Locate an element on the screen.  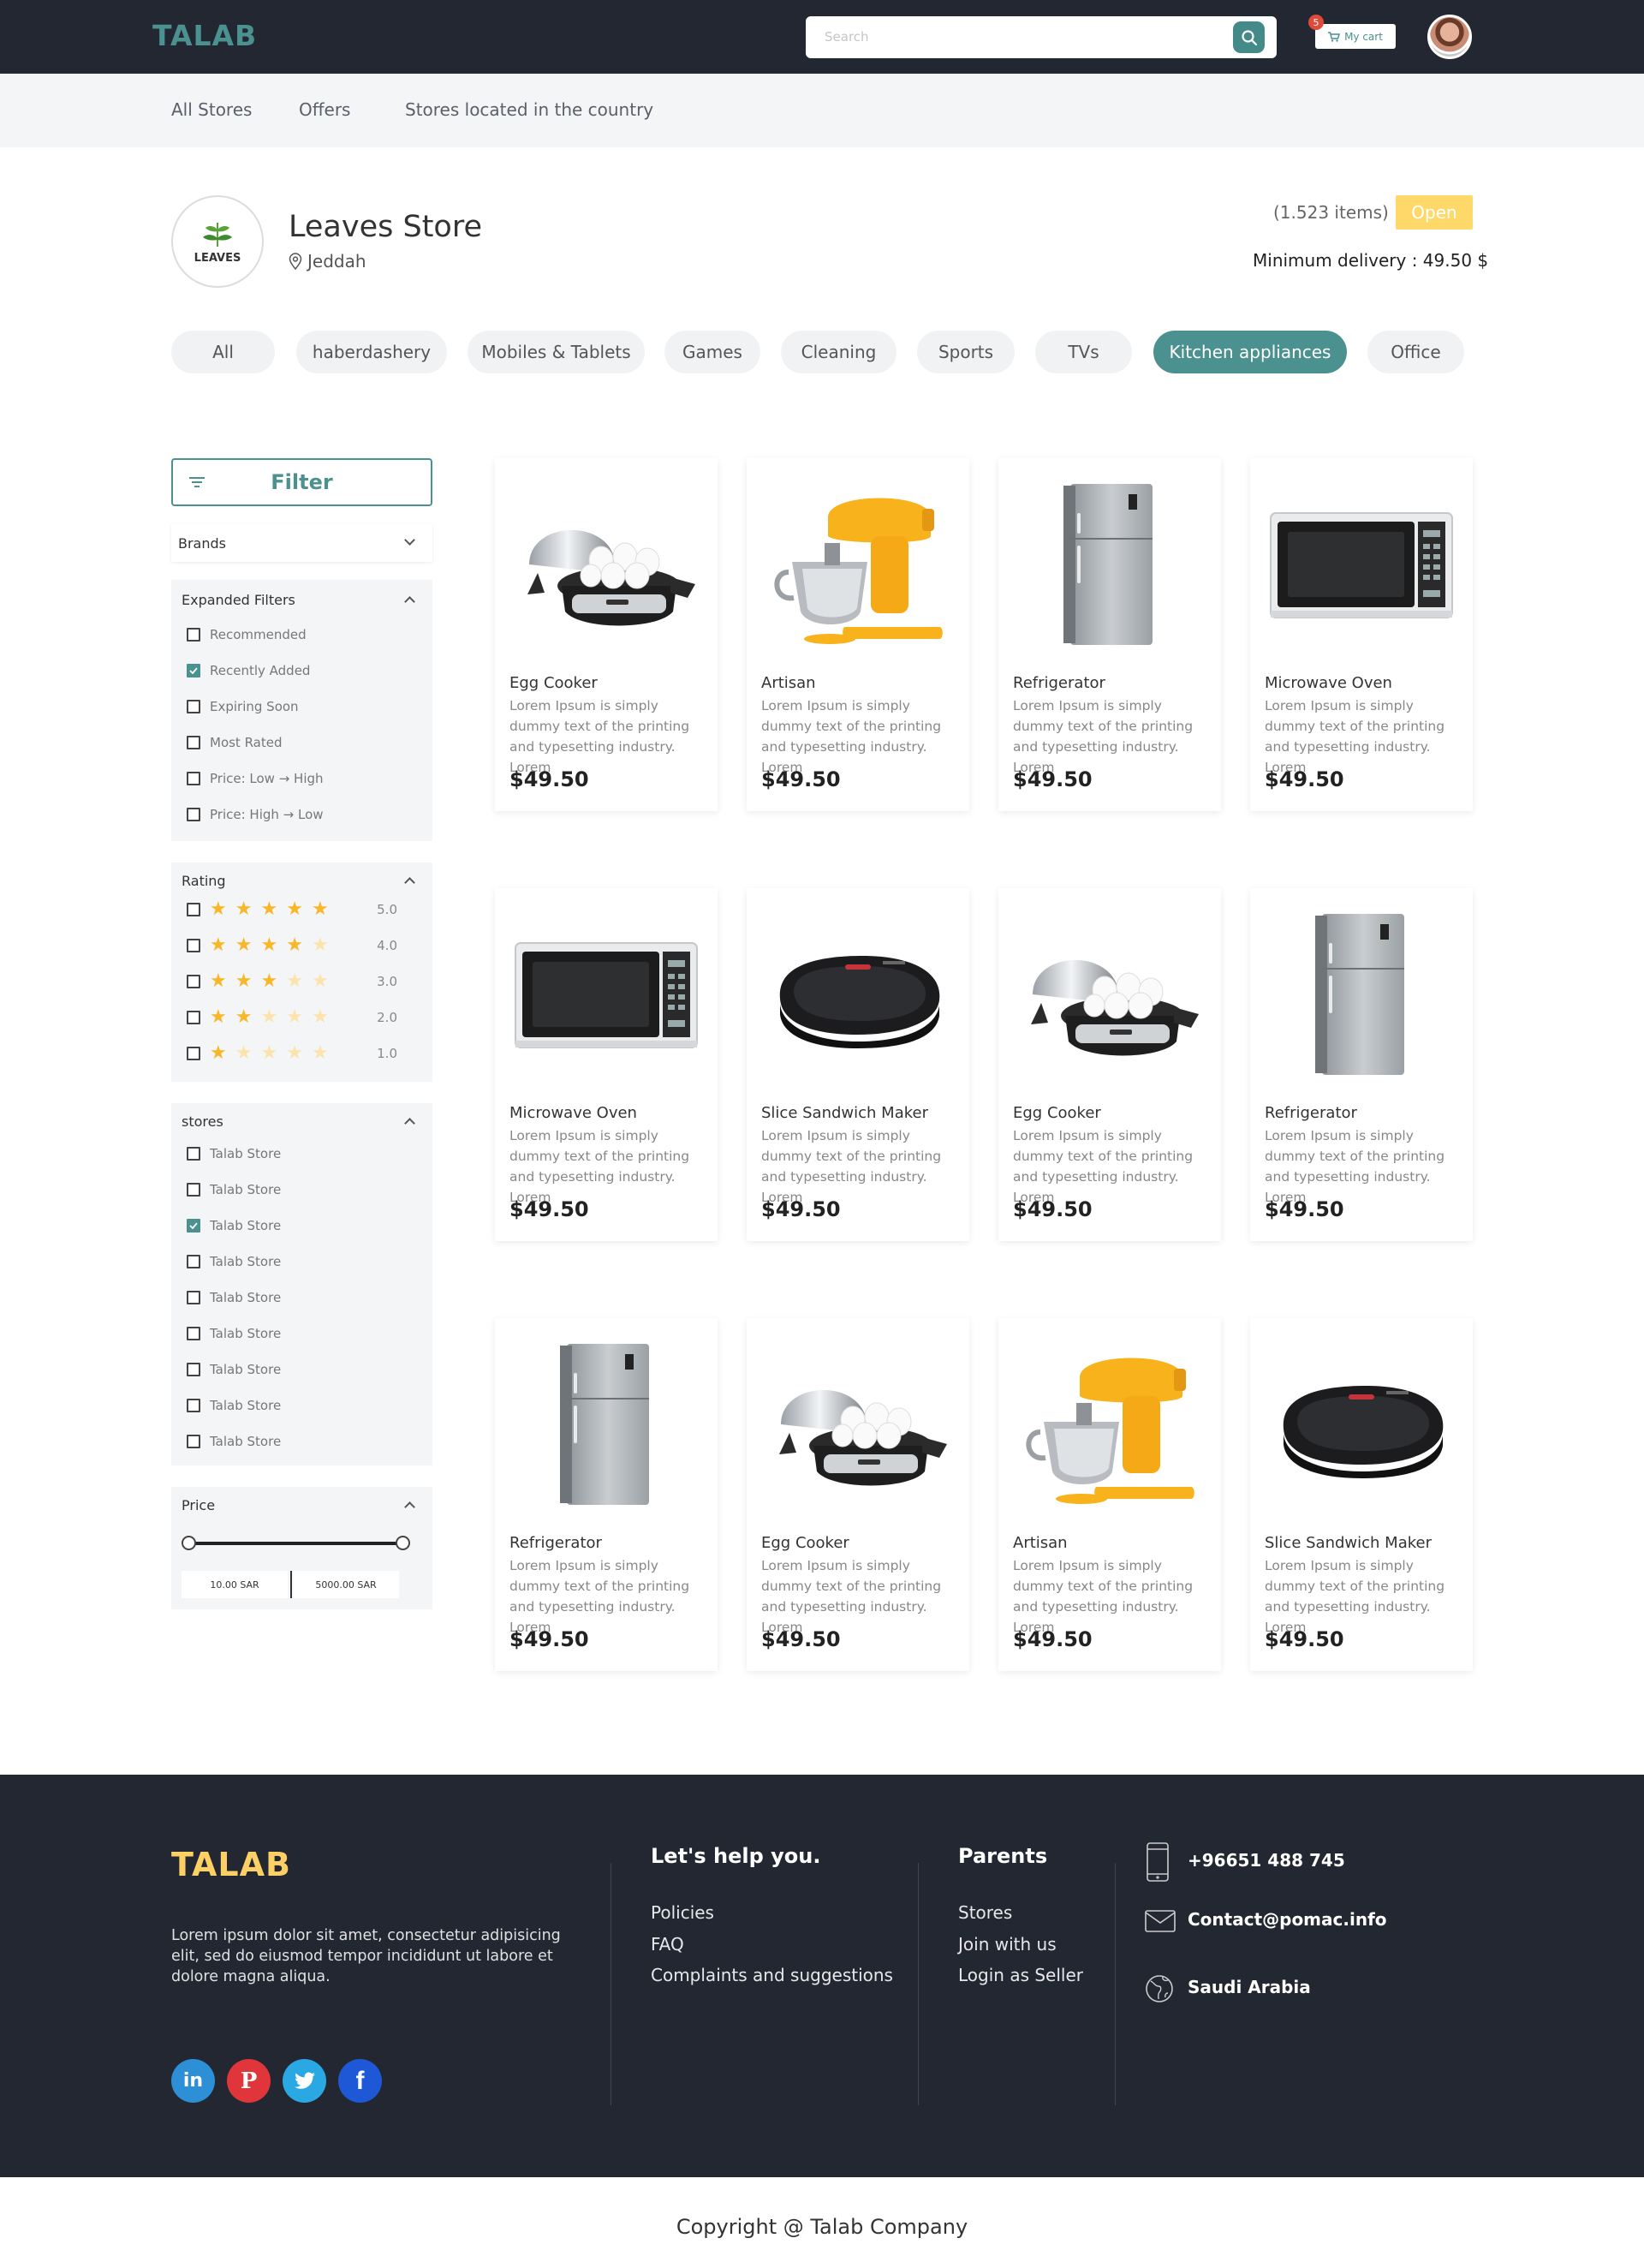
pinterest-icon: P is located at coordinates (249, 2081).